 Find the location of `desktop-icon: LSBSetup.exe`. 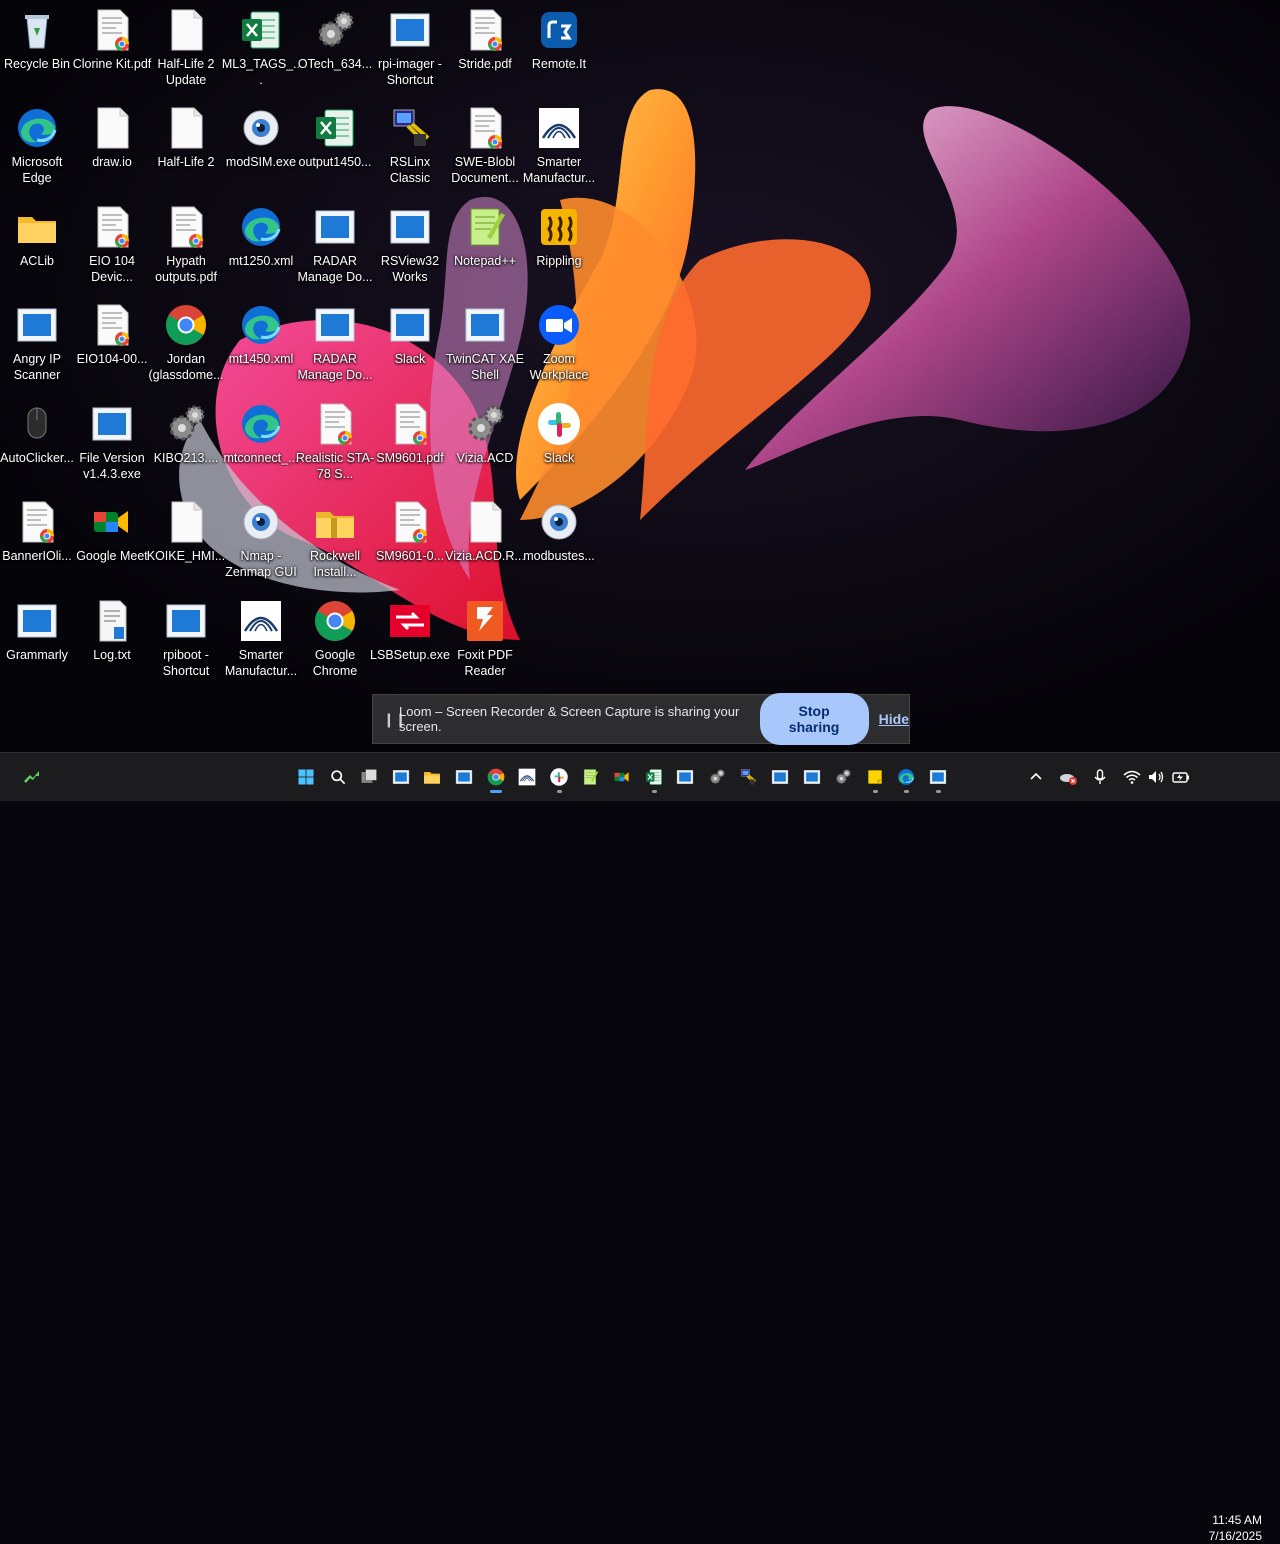

desktop-icon: LSBSetup.exe is located at coordinates (410, 639).